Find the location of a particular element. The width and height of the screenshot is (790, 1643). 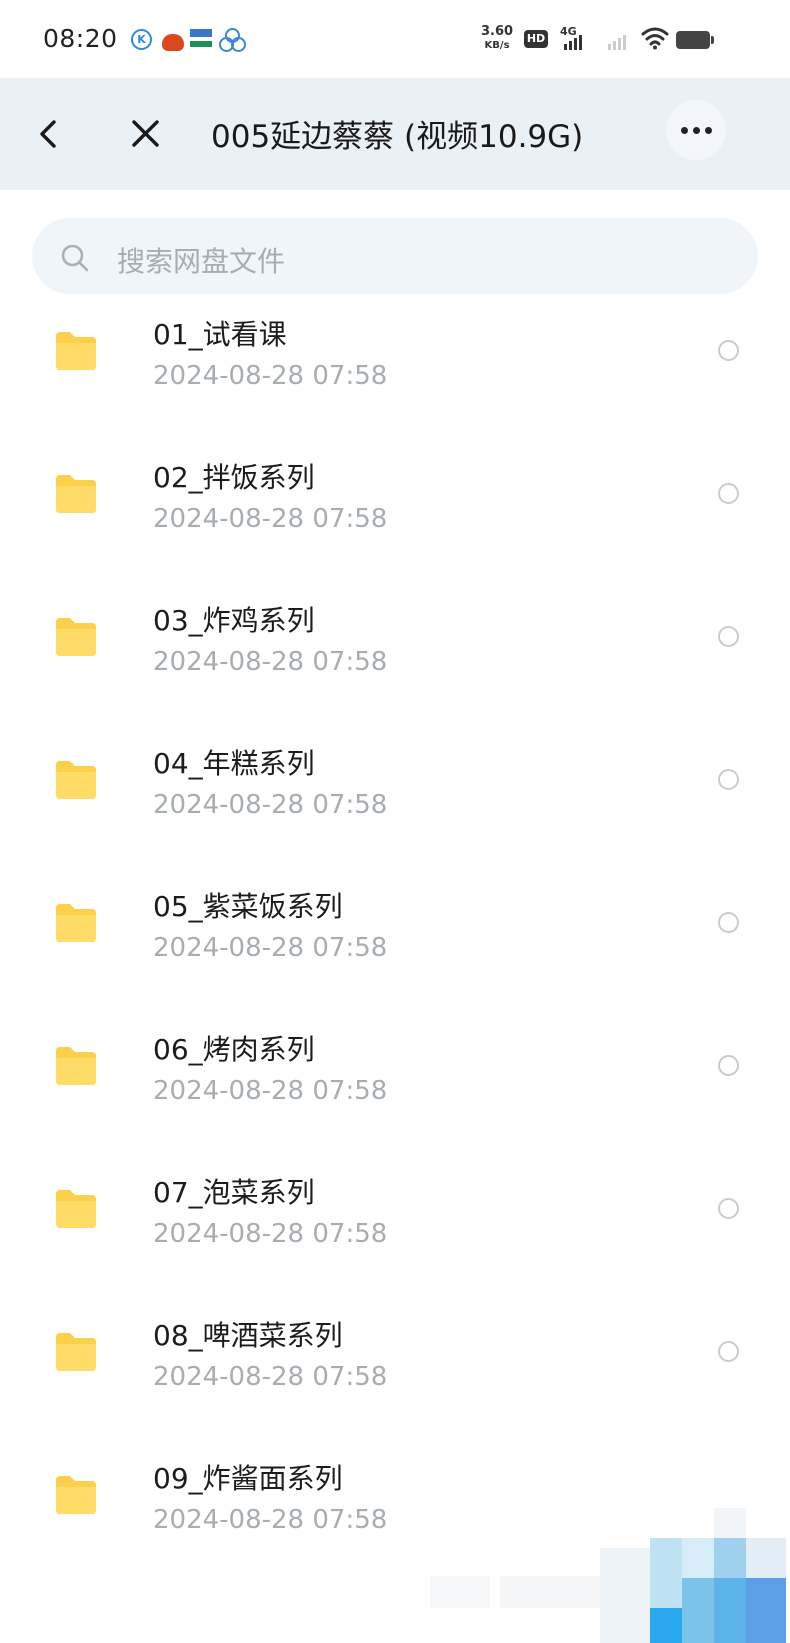

boat-app-icon is located at coordinates (201, 38).